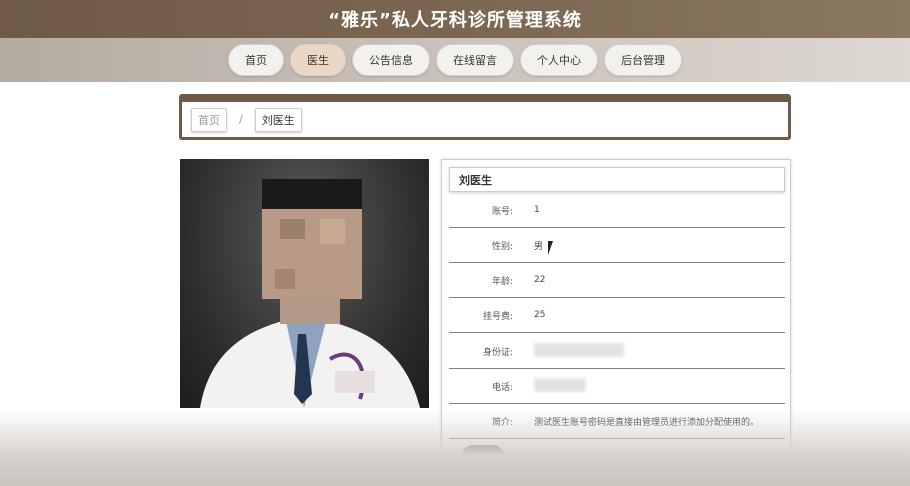  What do you see at coordinates (209, 119) in the screenshot?
I see `breadcrumb-home: 首页` at bounding box center [209, 119].